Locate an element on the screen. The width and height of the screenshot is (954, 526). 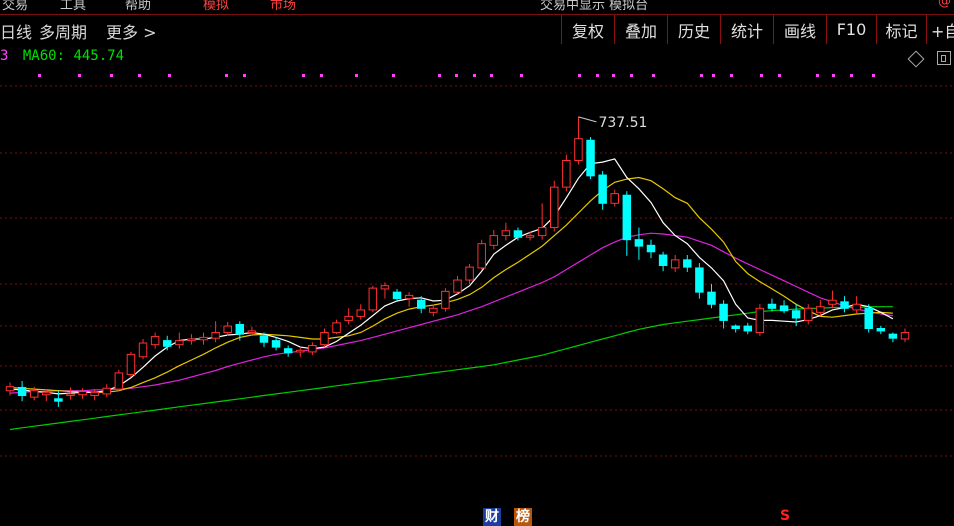
period-daily-button: 日线 is located at coordinates (16, 31).